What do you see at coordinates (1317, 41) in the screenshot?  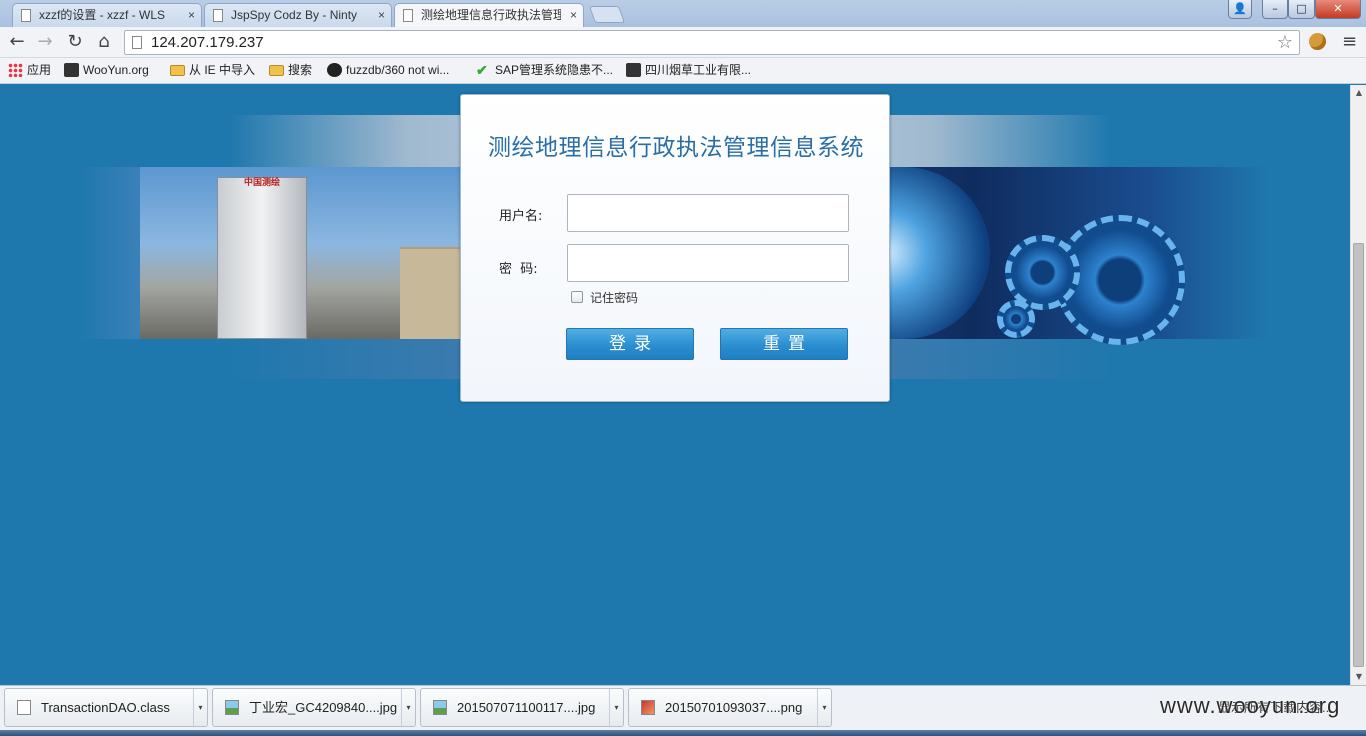 I see `cookie-extension-icon` at bounding box center [1317, 41].